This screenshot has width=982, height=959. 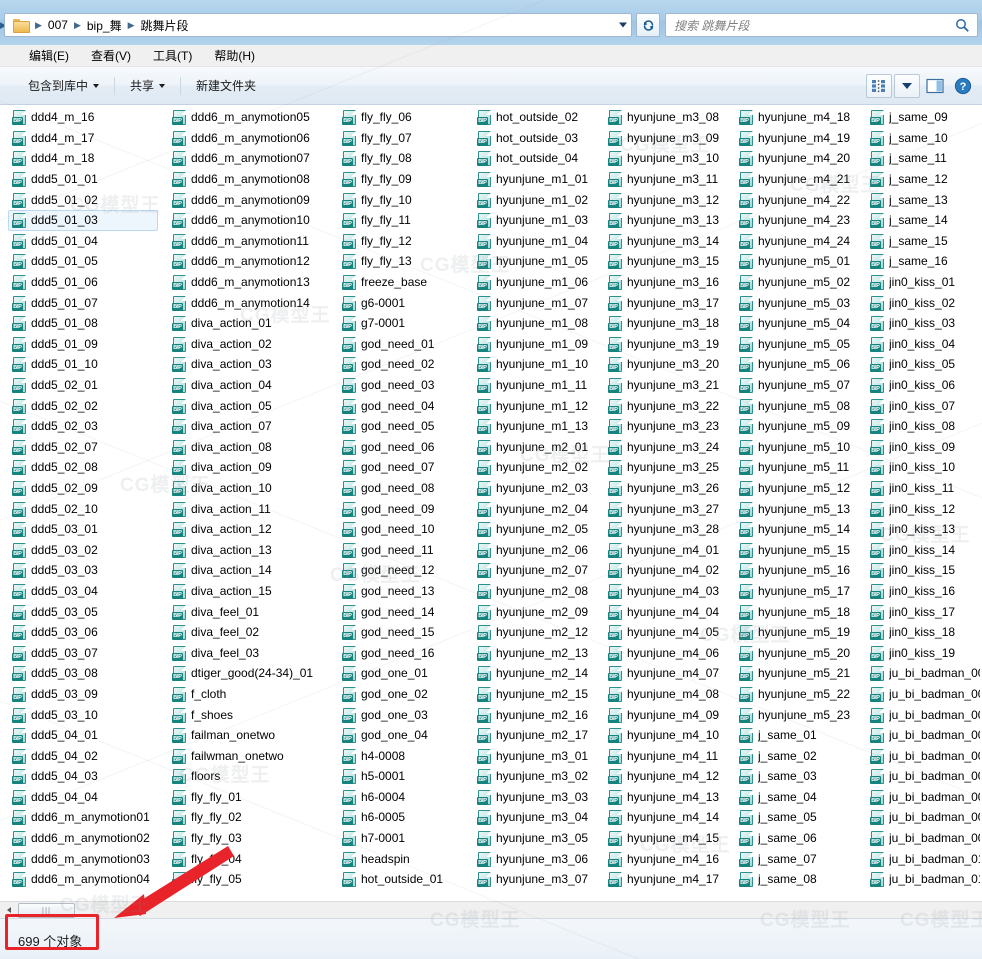 What do you see at coordinates (537, 549) in the screenshot?
I see `file-item: BIP hyunjune_m2_06` at bounding box center [537, 549].